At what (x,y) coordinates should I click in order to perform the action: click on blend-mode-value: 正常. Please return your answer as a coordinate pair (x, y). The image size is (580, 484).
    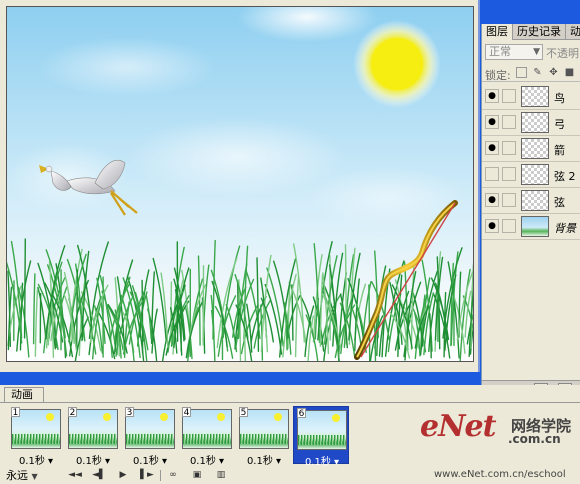
    Looking at the image, I should click on (500, 51).